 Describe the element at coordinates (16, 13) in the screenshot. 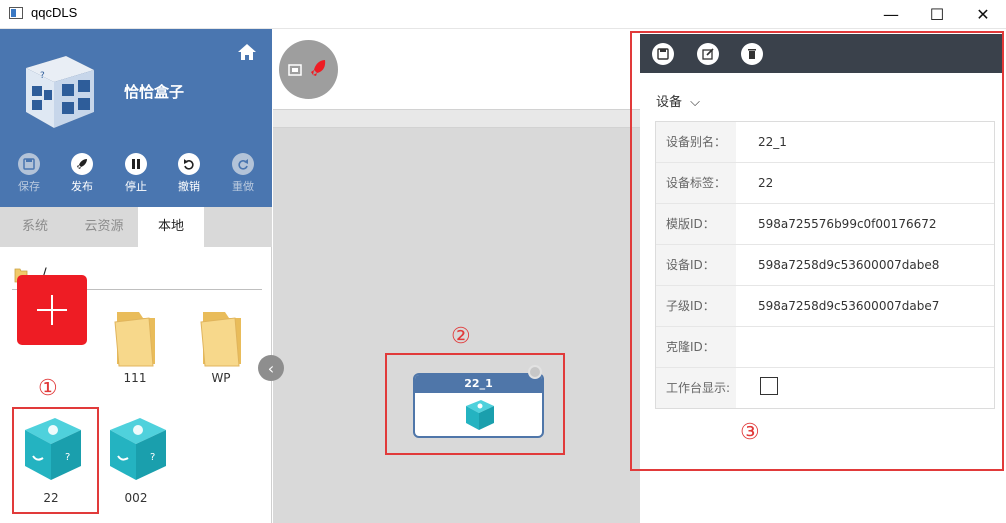

I see `app-window-icon` at that location.